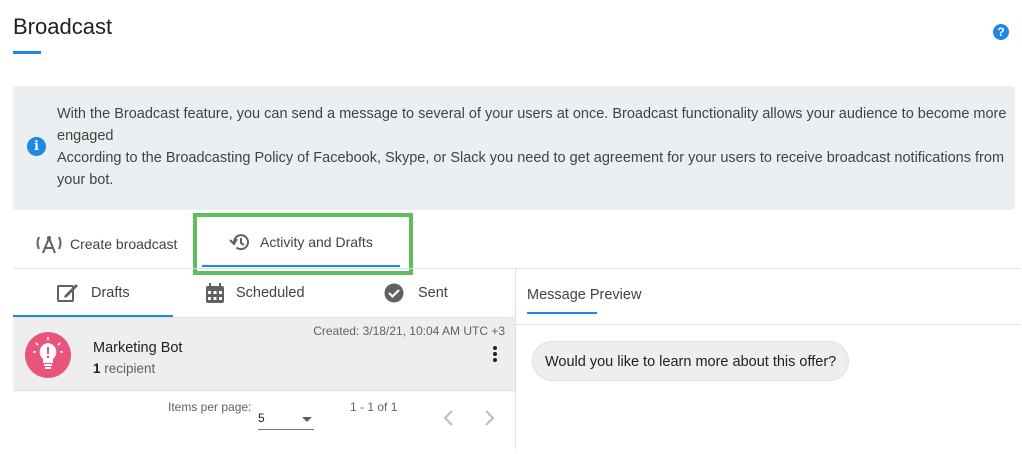 Image resolution: width=1022 pixels, height=454 pixels. I want to click on subtab-sent-label: Sent, so click(433, 293).